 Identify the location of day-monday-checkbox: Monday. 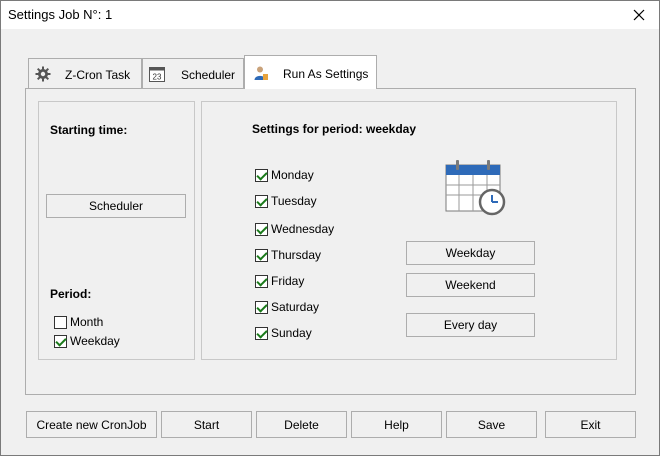
(284, 175).